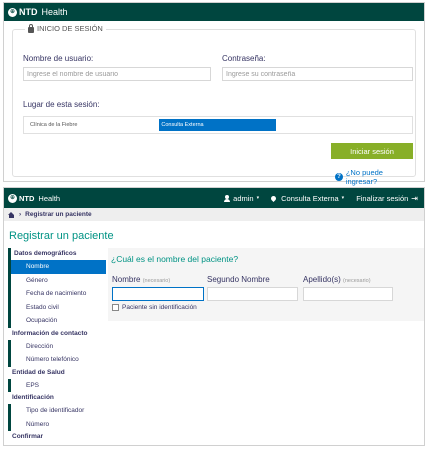 The width and height of the screenshot is (428, 449). What do you see at coordinates (348, 294) in the screenshot?
I see `last-name-input` at bounding box center [348, 294].